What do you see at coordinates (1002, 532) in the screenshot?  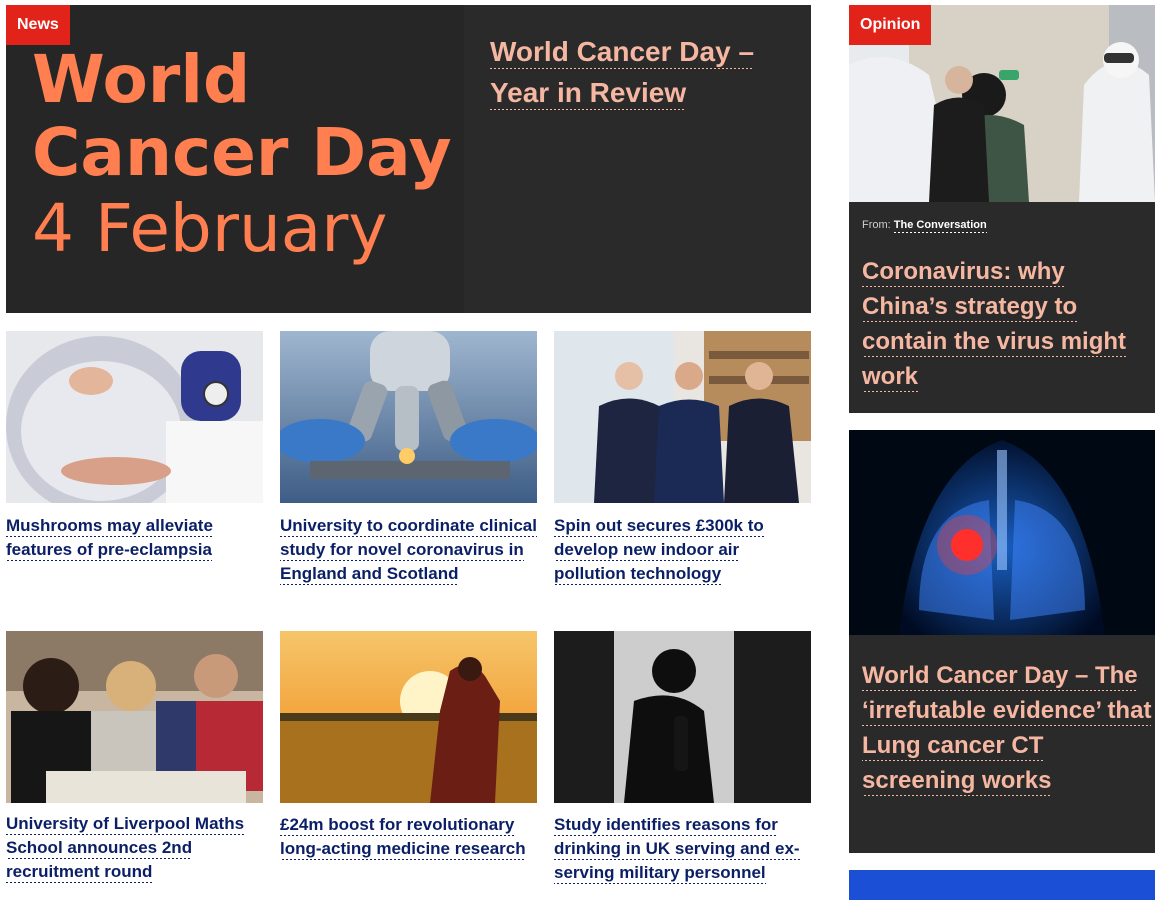 I see `lung-xray-image` at bounding box center [1002, 532].